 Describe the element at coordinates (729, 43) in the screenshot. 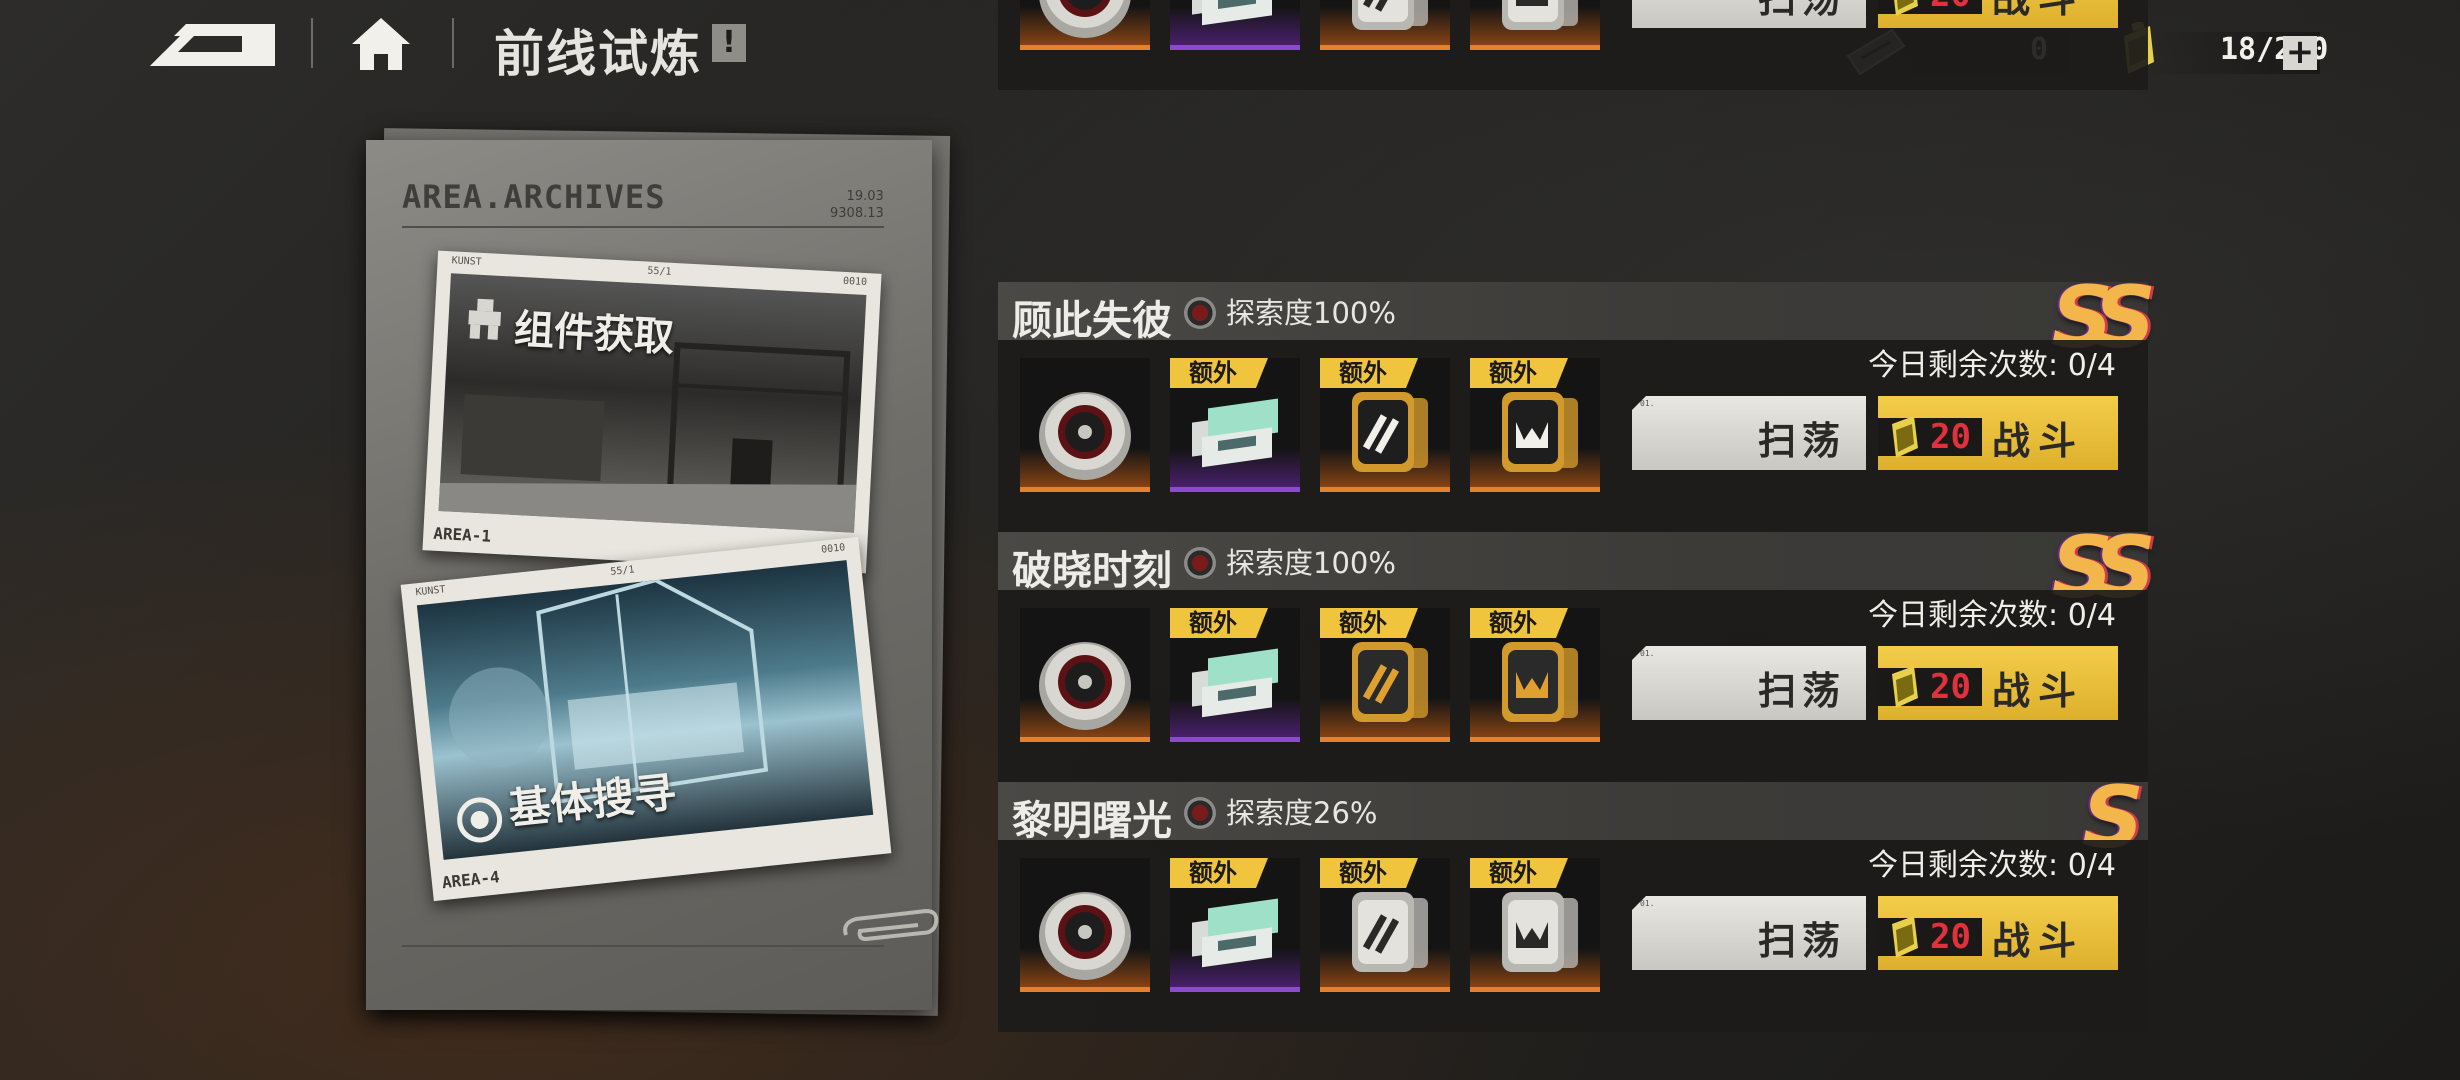

I see `info-button: !` at that location.